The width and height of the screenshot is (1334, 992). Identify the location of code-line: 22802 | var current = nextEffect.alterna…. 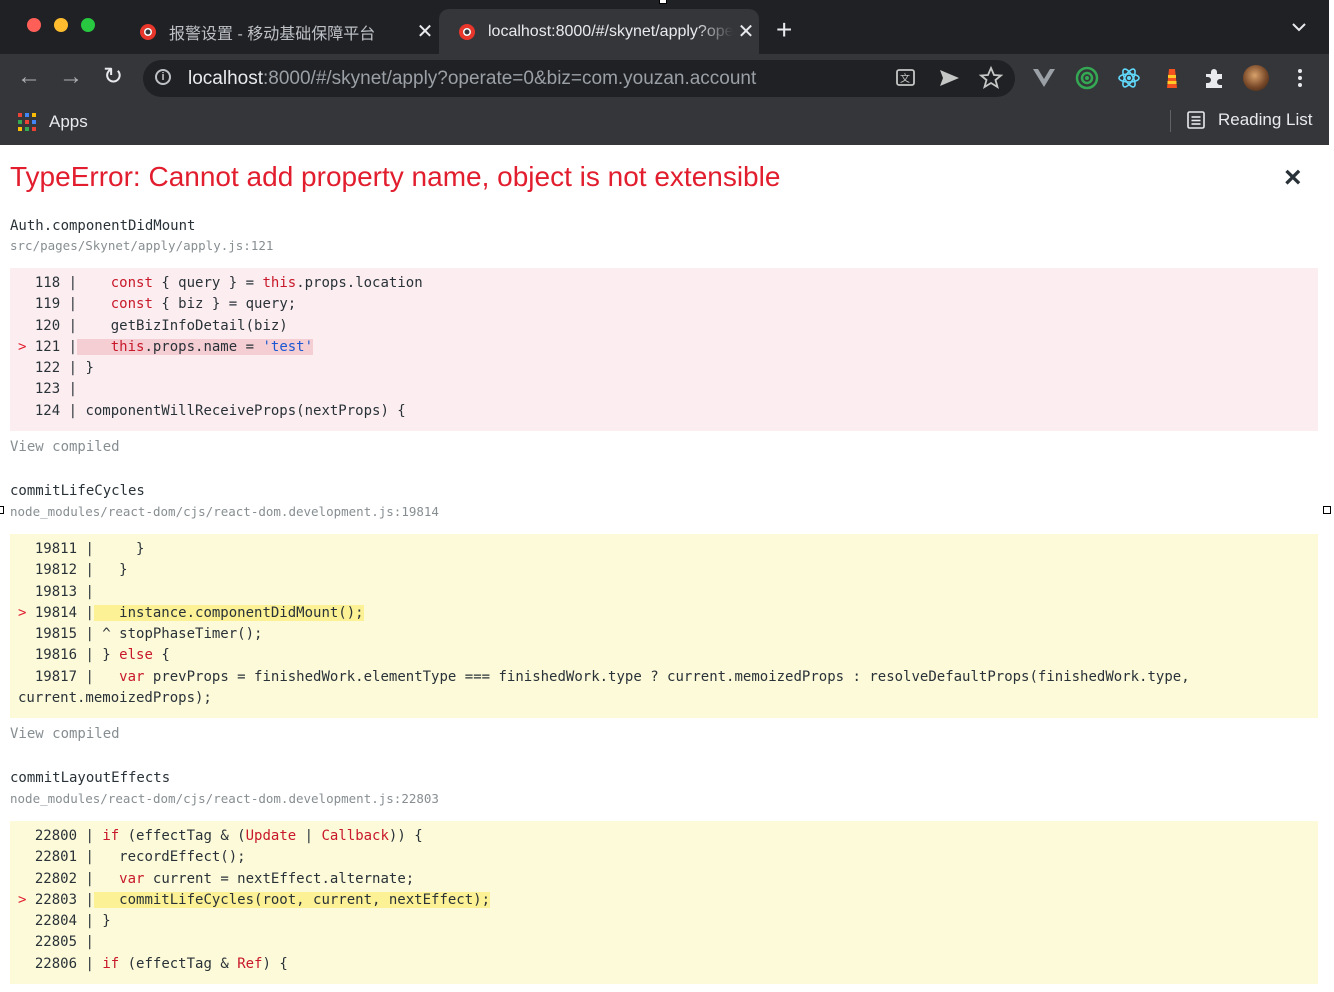
(664, 879).